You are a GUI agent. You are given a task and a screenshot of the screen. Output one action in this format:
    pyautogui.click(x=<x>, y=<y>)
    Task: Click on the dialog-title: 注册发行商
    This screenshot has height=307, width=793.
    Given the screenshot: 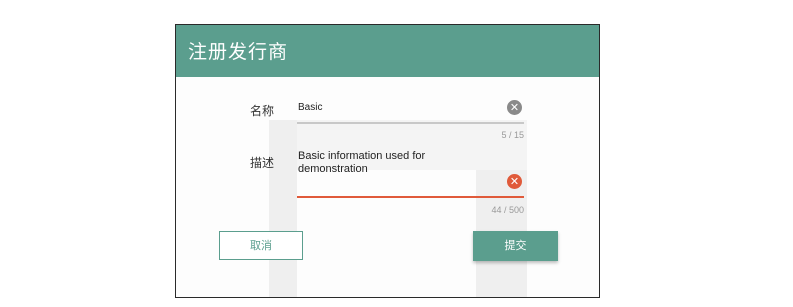 What is the action you would take?
    pyautogui.click(x=238, y=52)
    